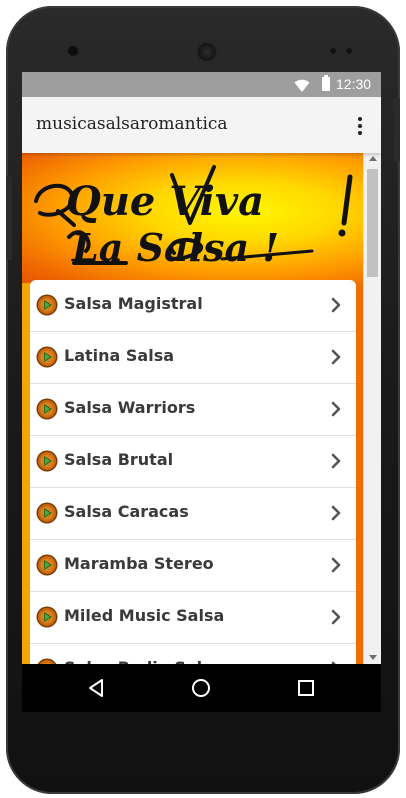  Describe the element at coordinates (193, 654) in the screenshot. I see `list-item: Salsa Radio Salsa` at that location.